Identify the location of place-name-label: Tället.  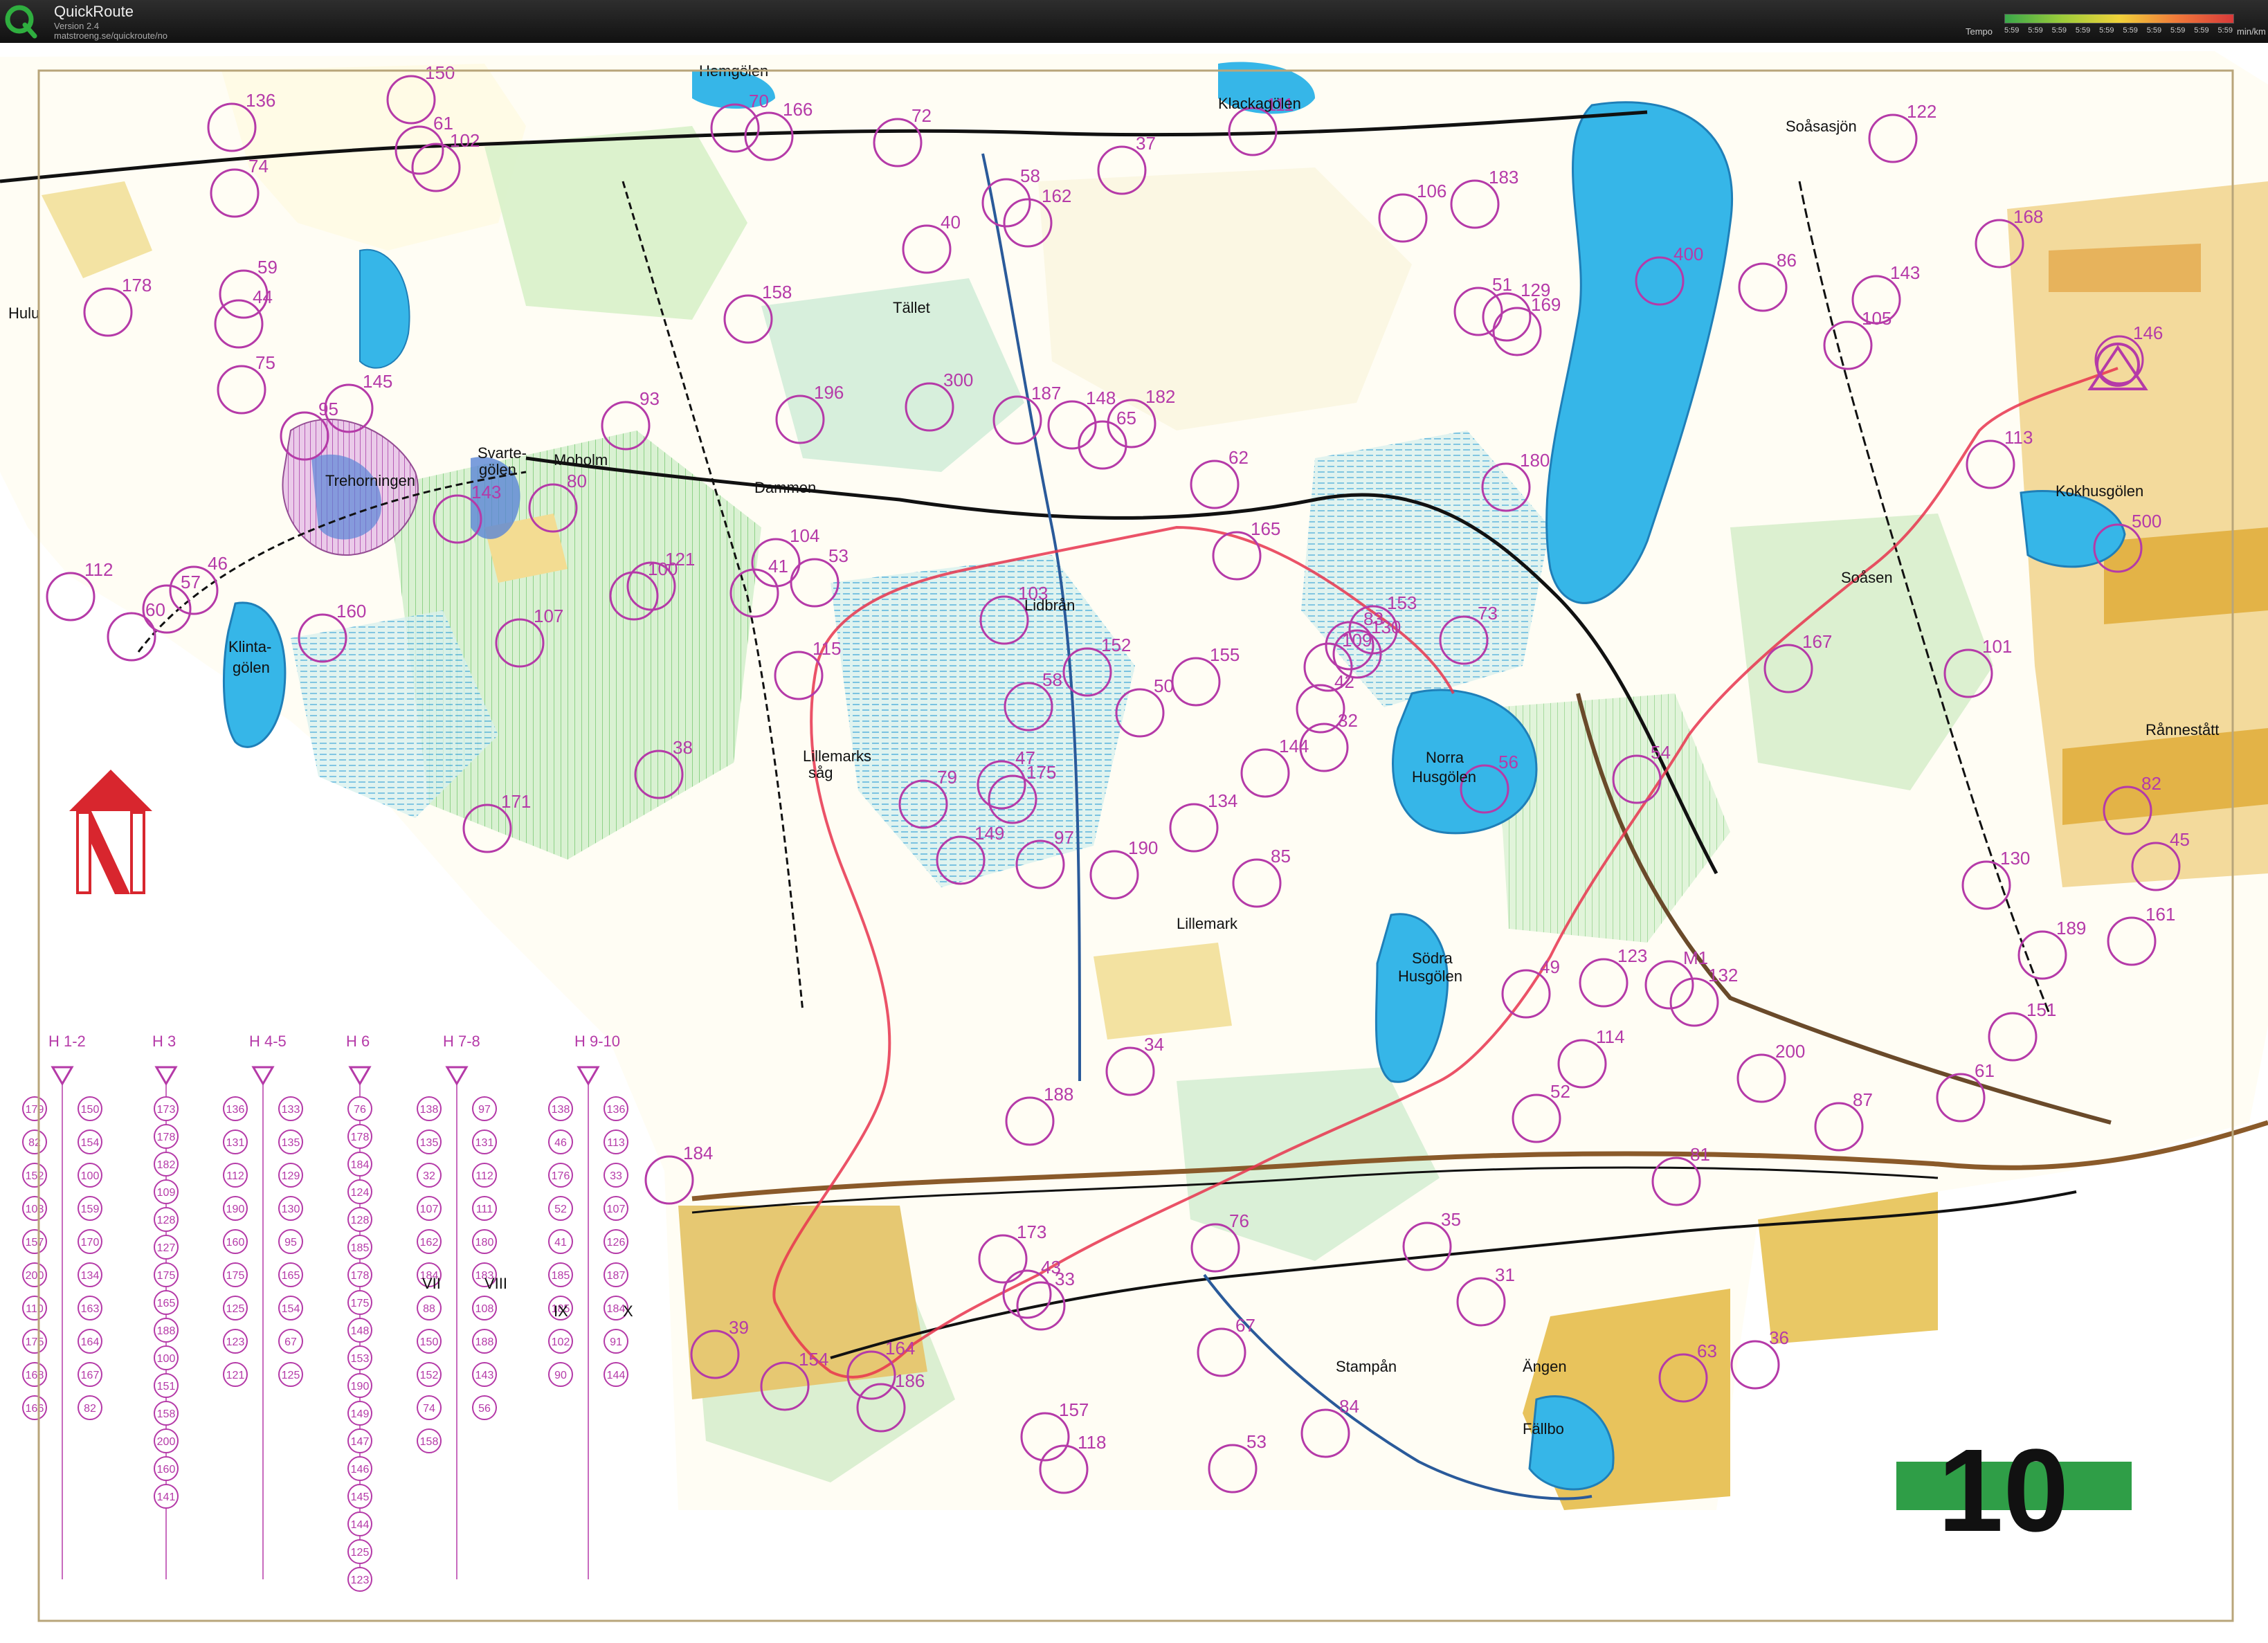
(912, 307).